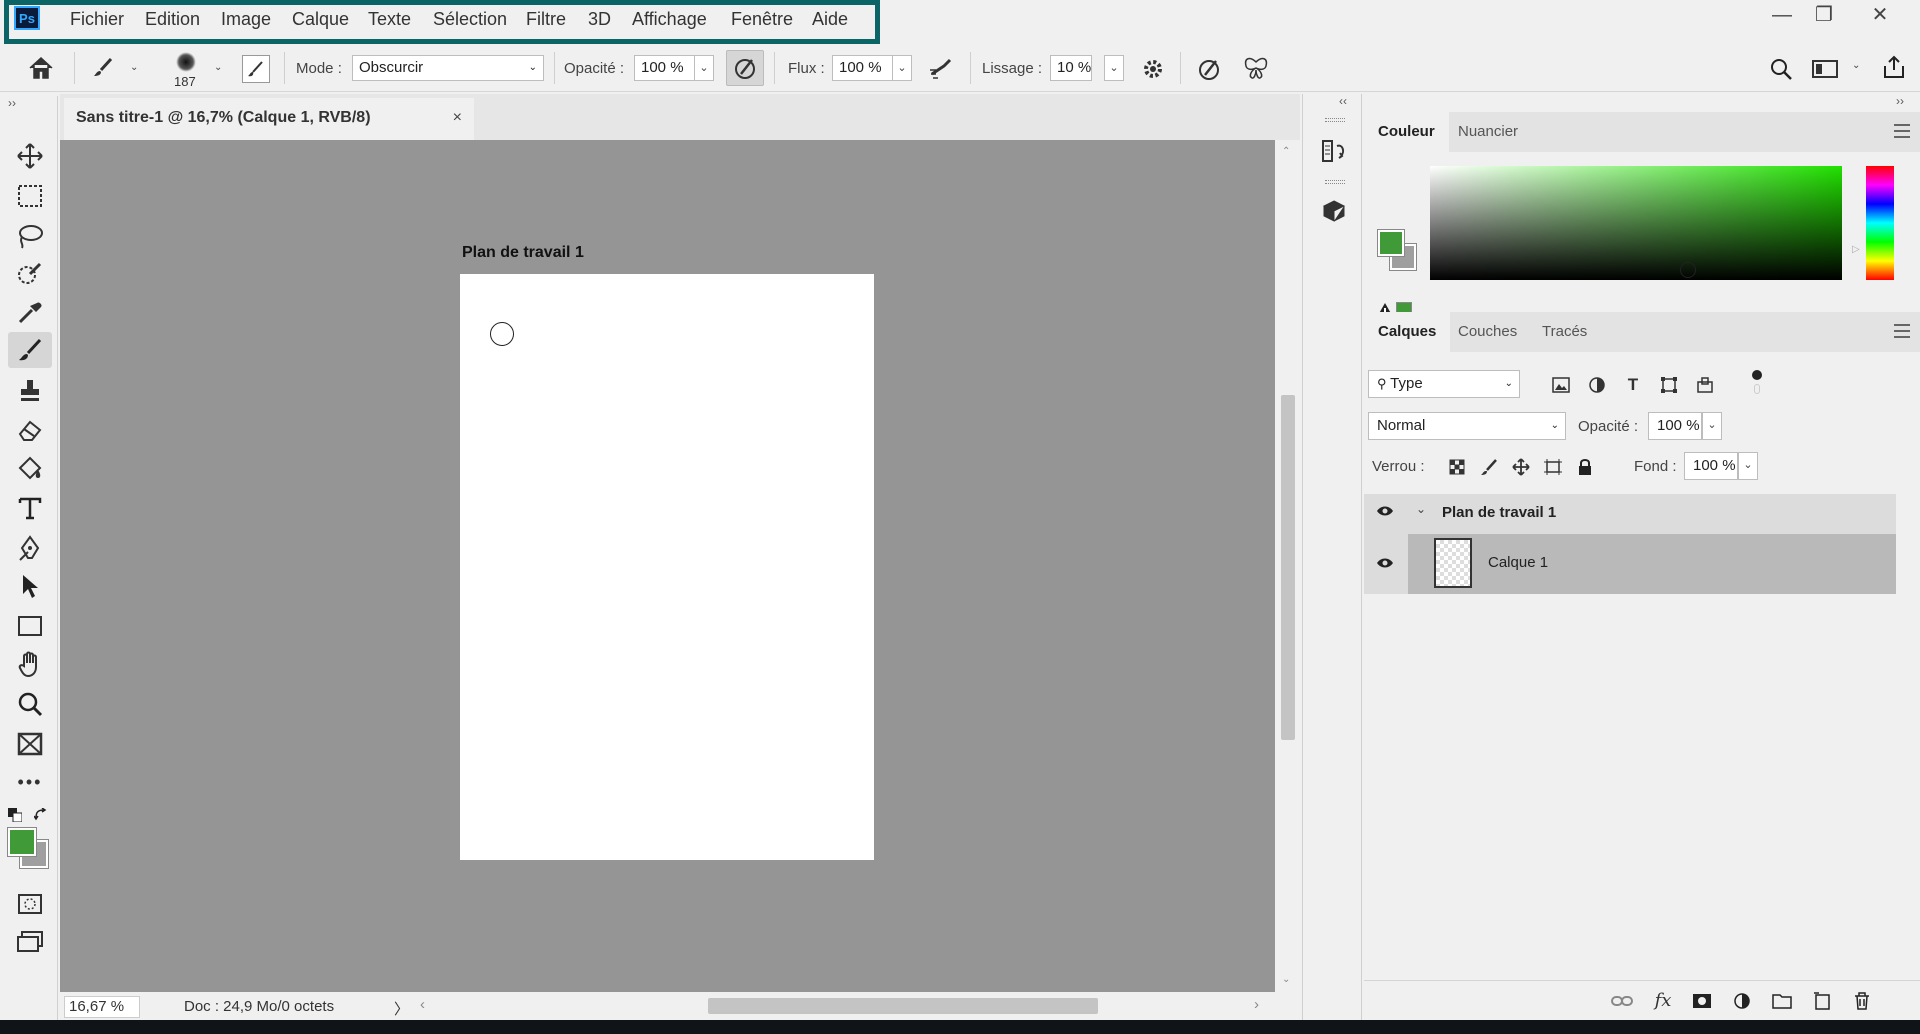 The height and width of the screenshot is (1034, 1920). I want to click on visibility-eye-icon, so click(1385, 512).